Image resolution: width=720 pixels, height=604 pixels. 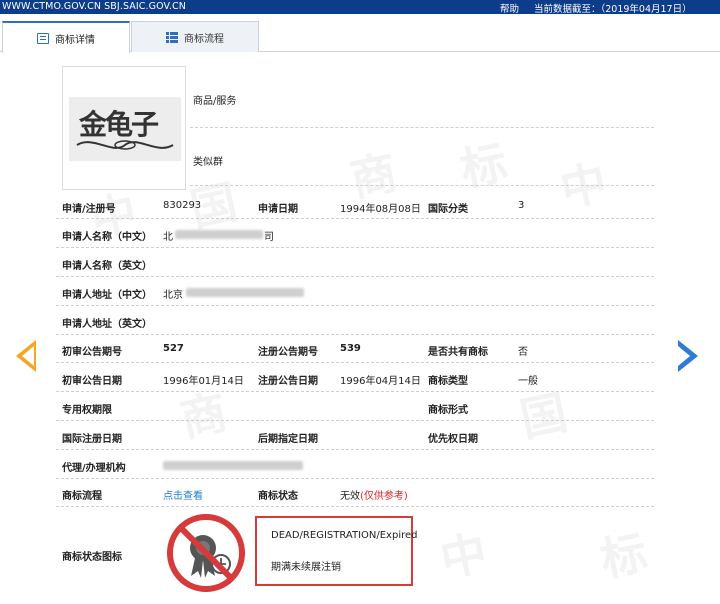 What do you see at coordinates (453, 439) in the screenshot?
I see `priority-date-label: 优先权日期` at bounding box center [453, 439].